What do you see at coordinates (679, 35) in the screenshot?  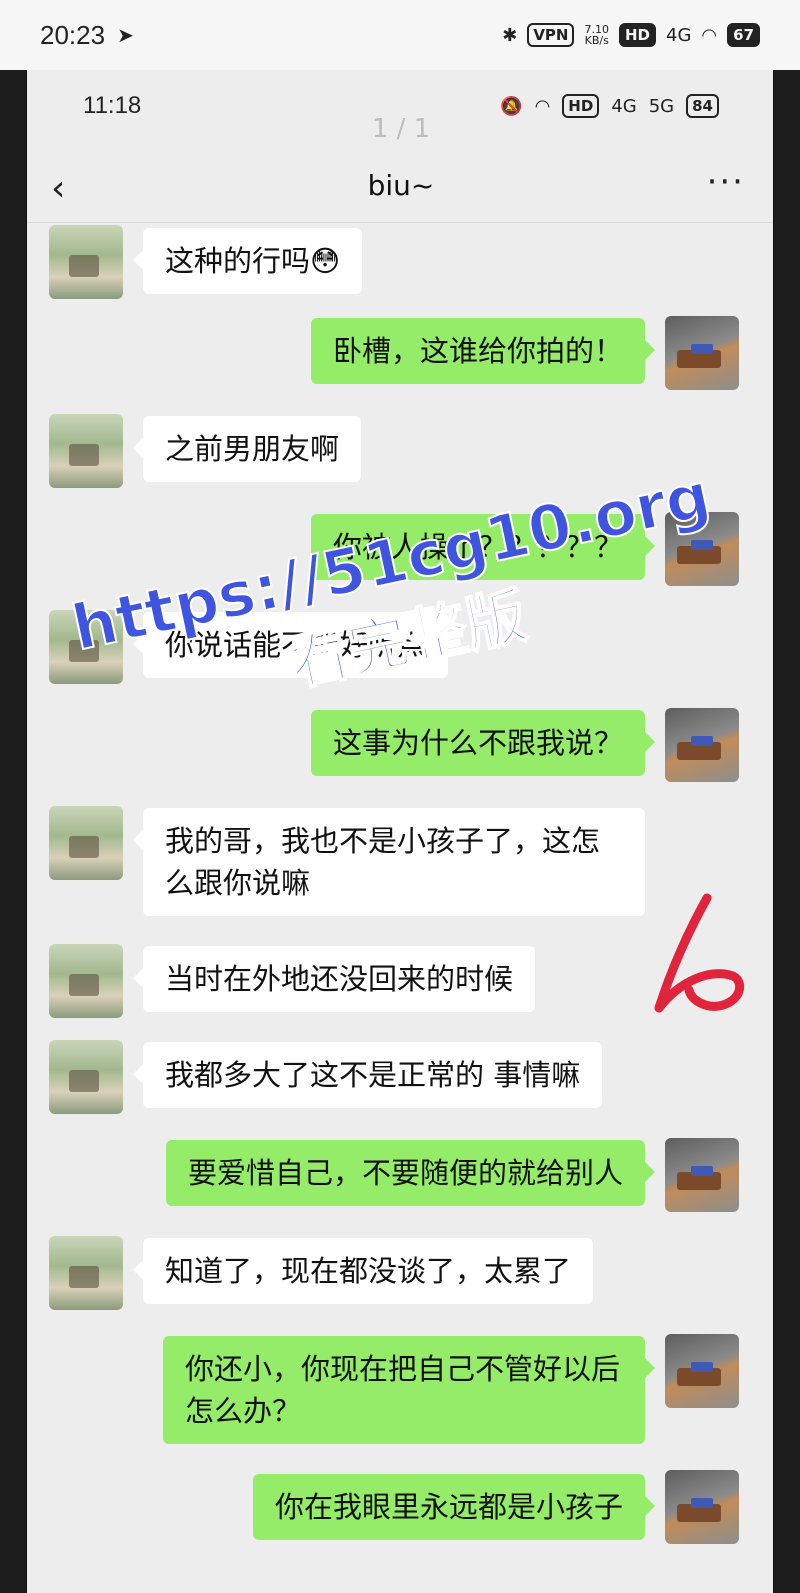 I see `cell-signal-label: 4G` at bounding box center [679, 35].